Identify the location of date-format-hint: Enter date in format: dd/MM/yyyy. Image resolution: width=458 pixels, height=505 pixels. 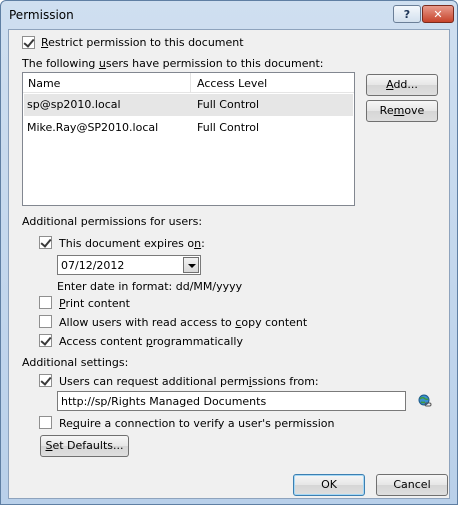
(150, 286).